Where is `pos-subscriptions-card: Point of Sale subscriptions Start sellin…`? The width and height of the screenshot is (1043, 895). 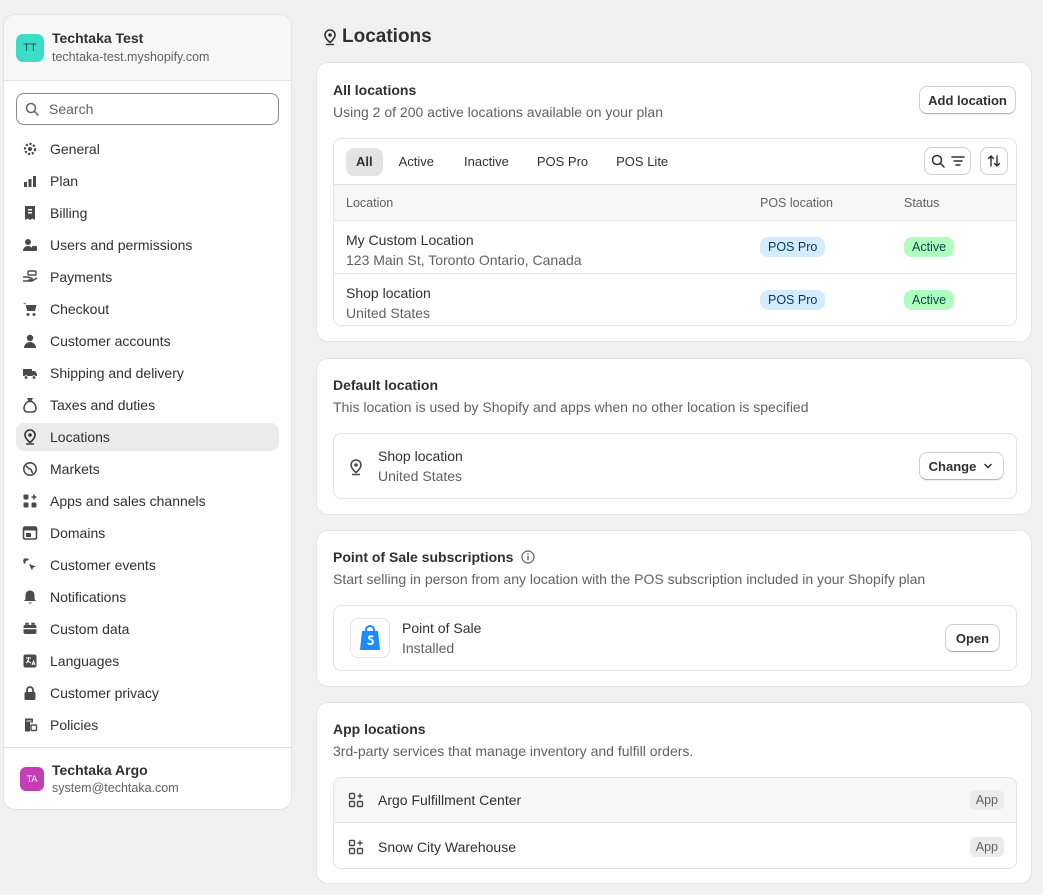
pos-subscriptions-card: Point of Sale subscriptions Start sellin… is located at coordinates (674, 608).